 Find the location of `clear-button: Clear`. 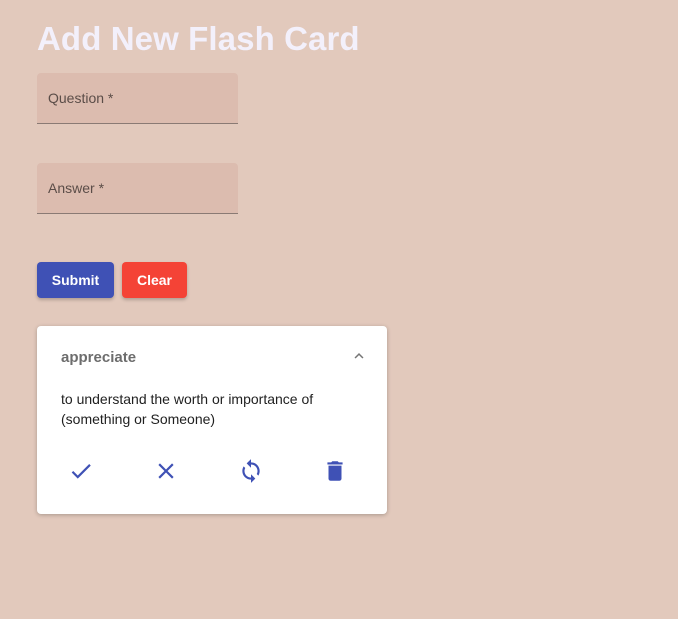

clear-button: Clear is located at coordinates (154, 280).